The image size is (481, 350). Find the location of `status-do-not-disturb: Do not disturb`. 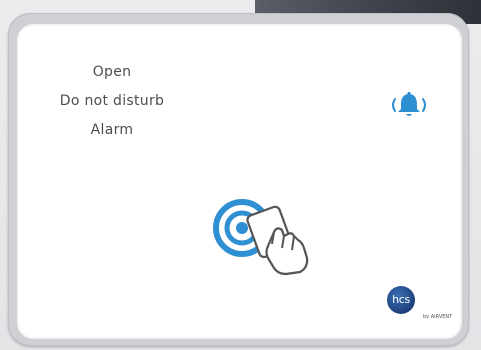

status-do-not-disturb: Do not disturb is located at coordinates (112, 105).